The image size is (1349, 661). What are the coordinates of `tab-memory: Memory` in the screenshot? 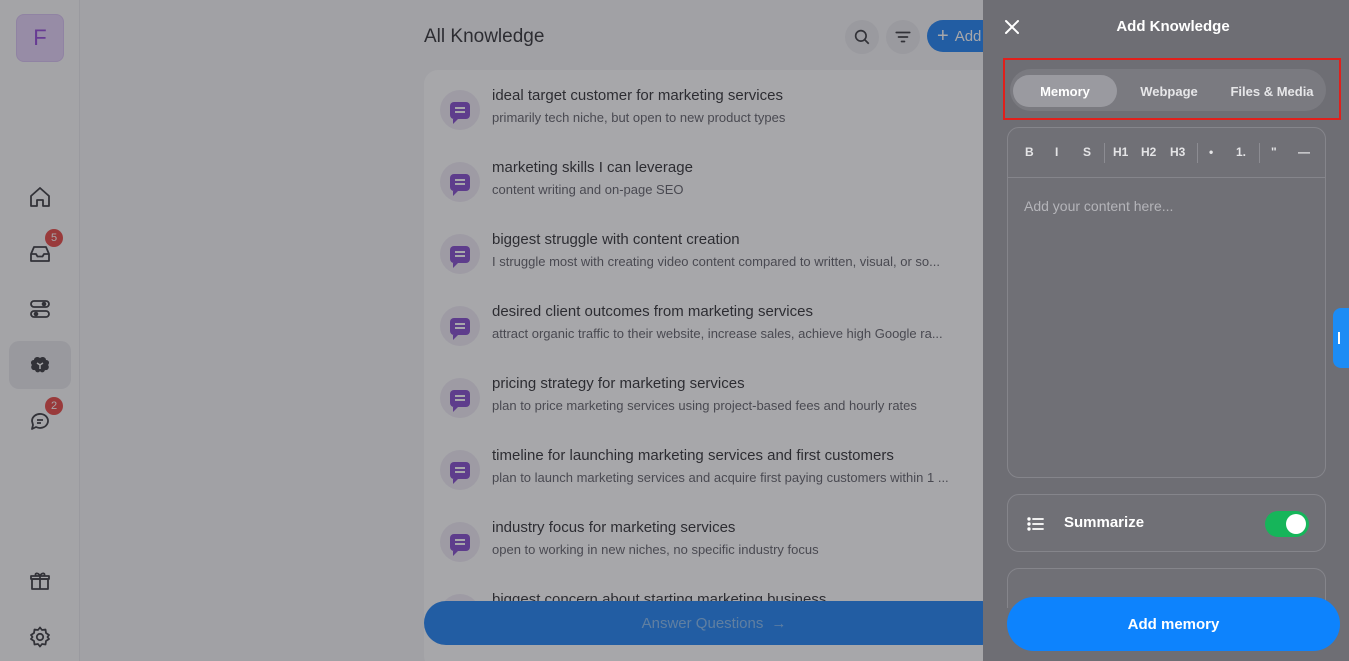 It's located at (1065, 91).